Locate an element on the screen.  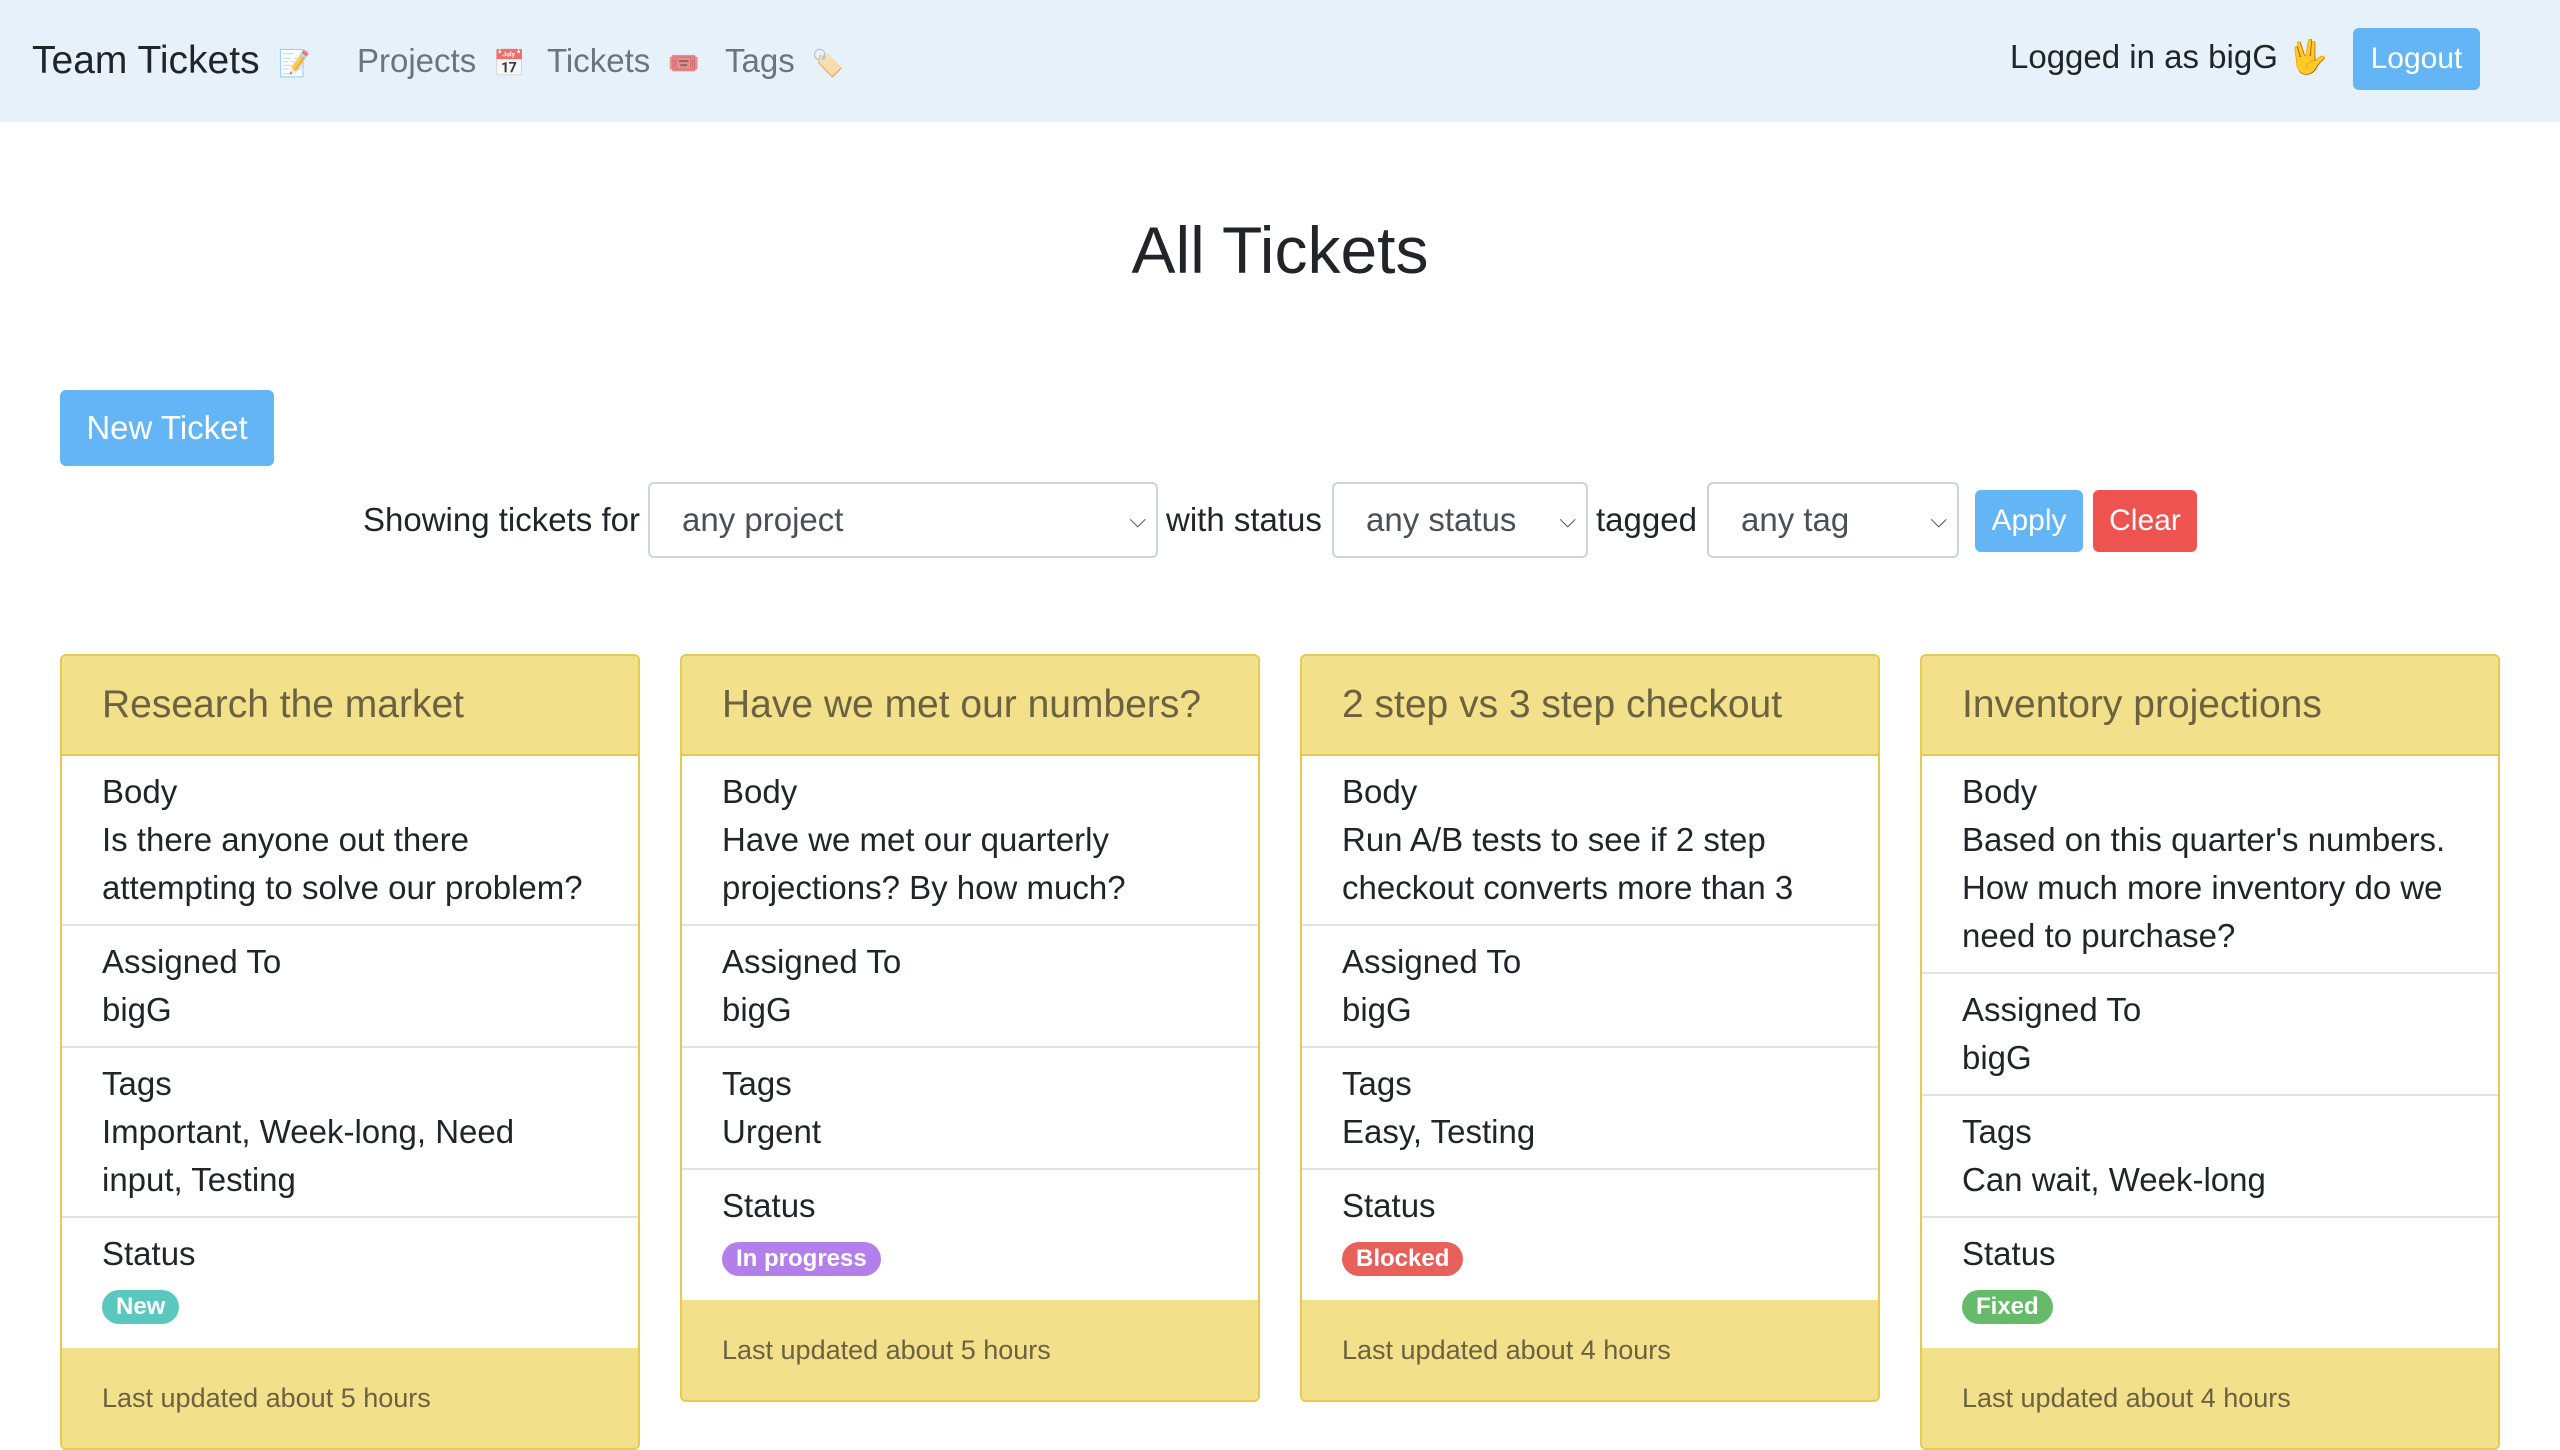
ticket-tags-section: Tags Can wait, Week-long is located at coordinates (2210, 1157).